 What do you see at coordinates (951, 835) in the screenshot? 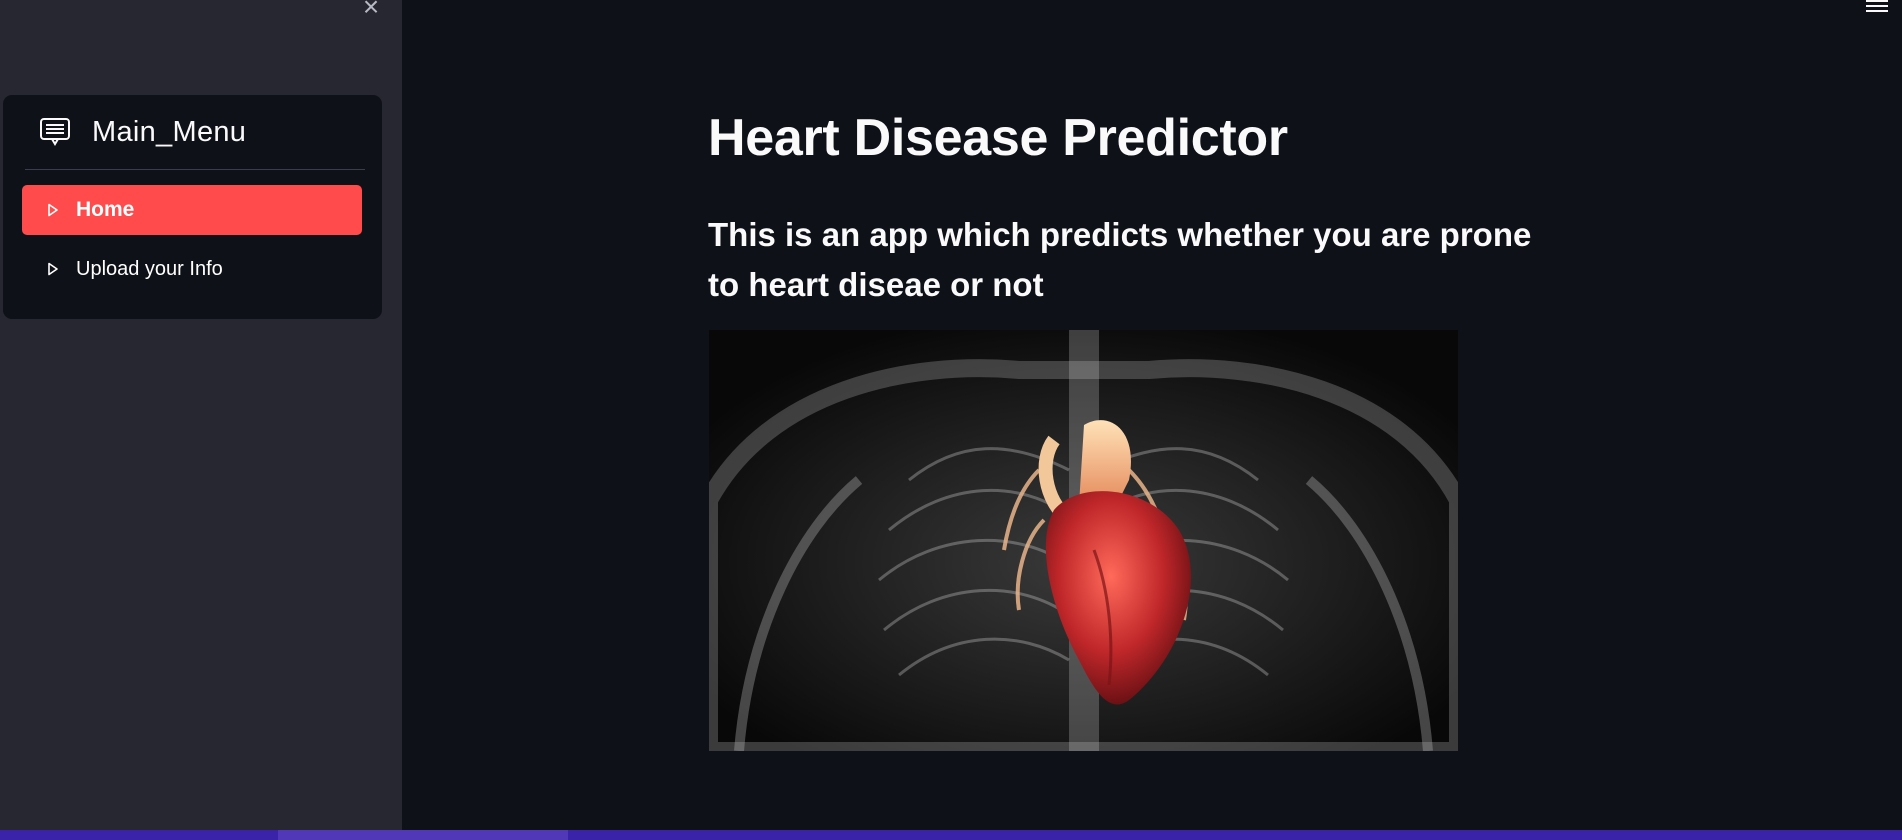
I see `bottom-status-bar` at bounding box center [951, 835].